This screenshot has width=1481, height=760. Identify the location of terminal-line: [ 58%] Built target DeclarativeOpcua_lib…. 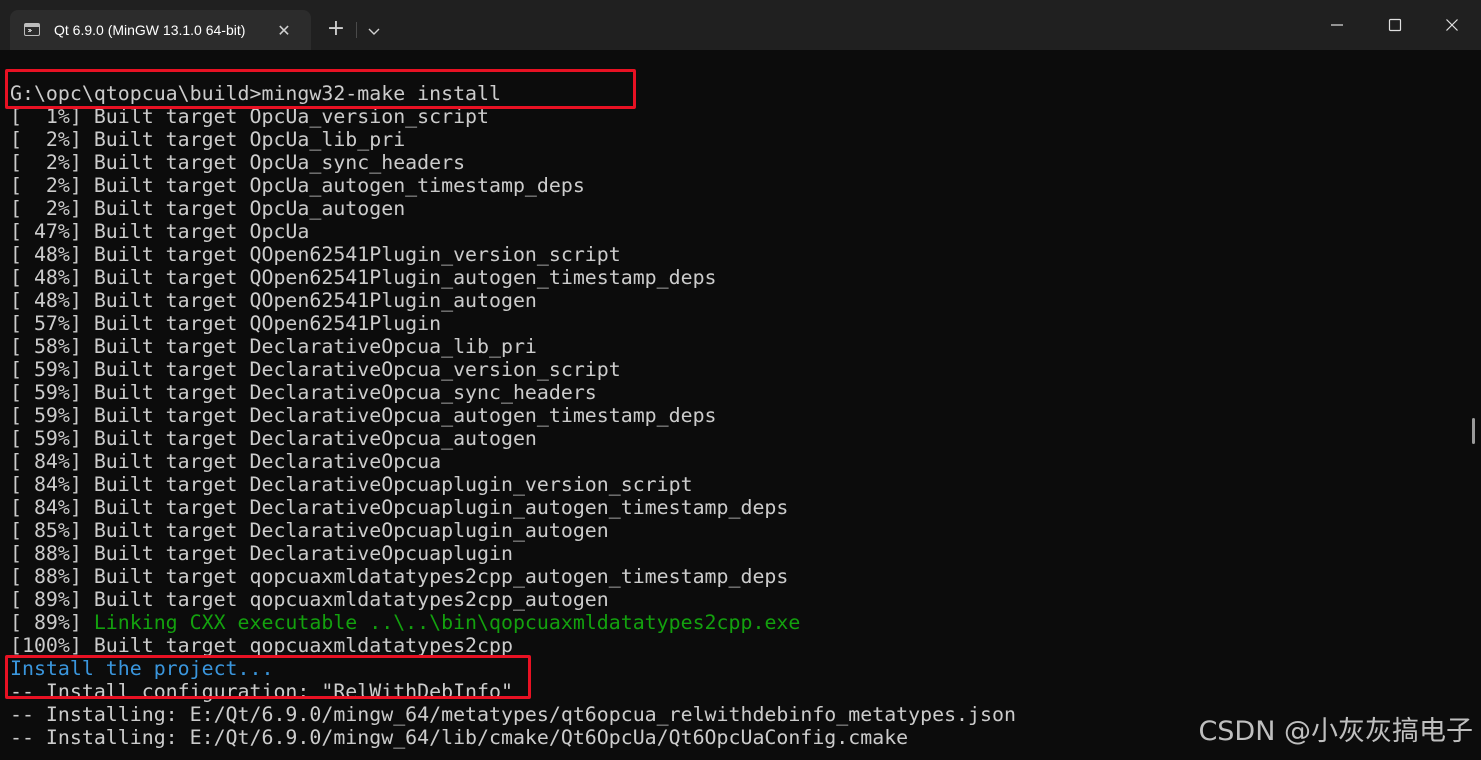
(513, 346).